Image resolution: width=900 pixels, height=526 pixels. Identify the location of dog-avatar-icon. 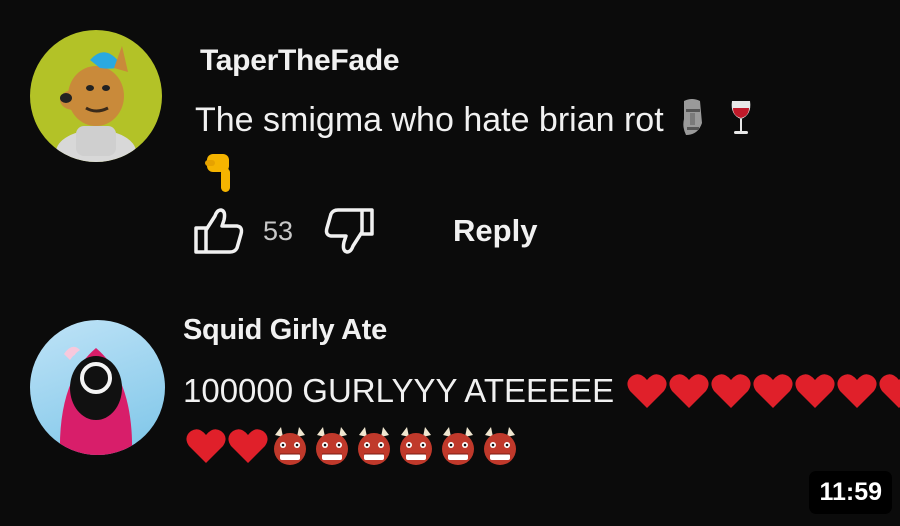
(96, 104).